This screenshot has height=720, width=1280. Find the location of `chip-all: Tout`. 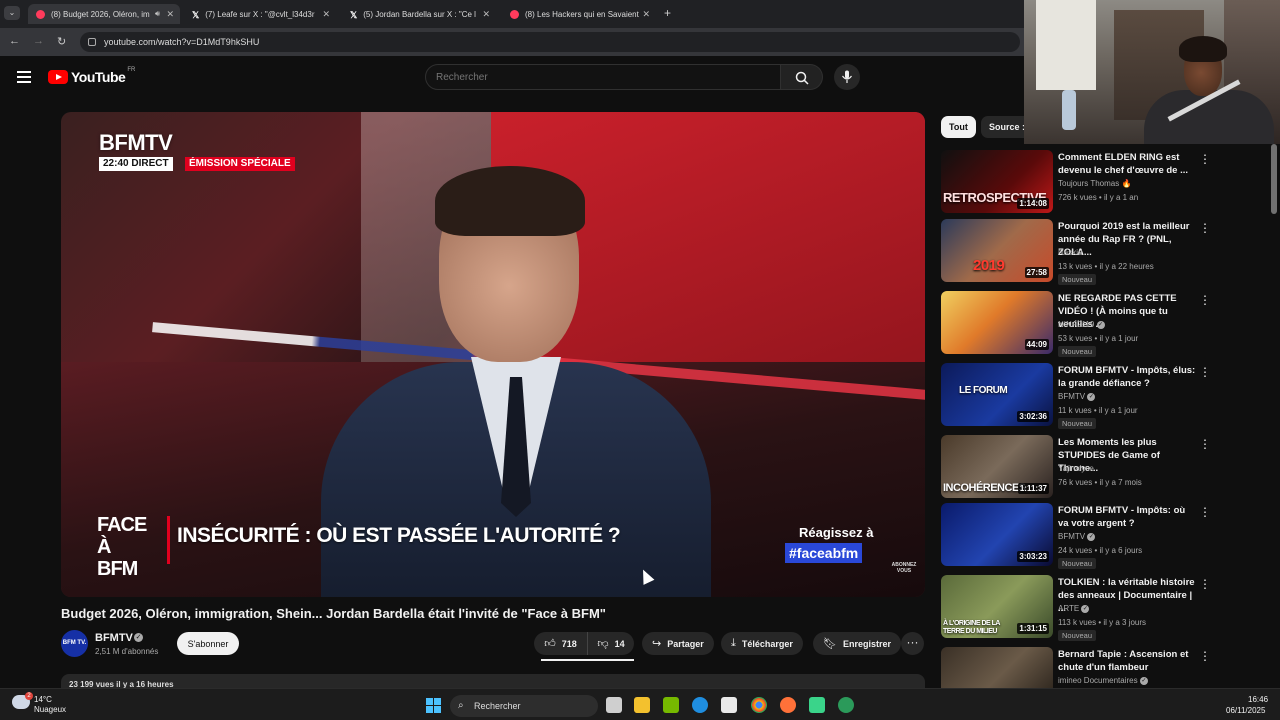

chip-all: Tout is located at coordinates (958, 127).